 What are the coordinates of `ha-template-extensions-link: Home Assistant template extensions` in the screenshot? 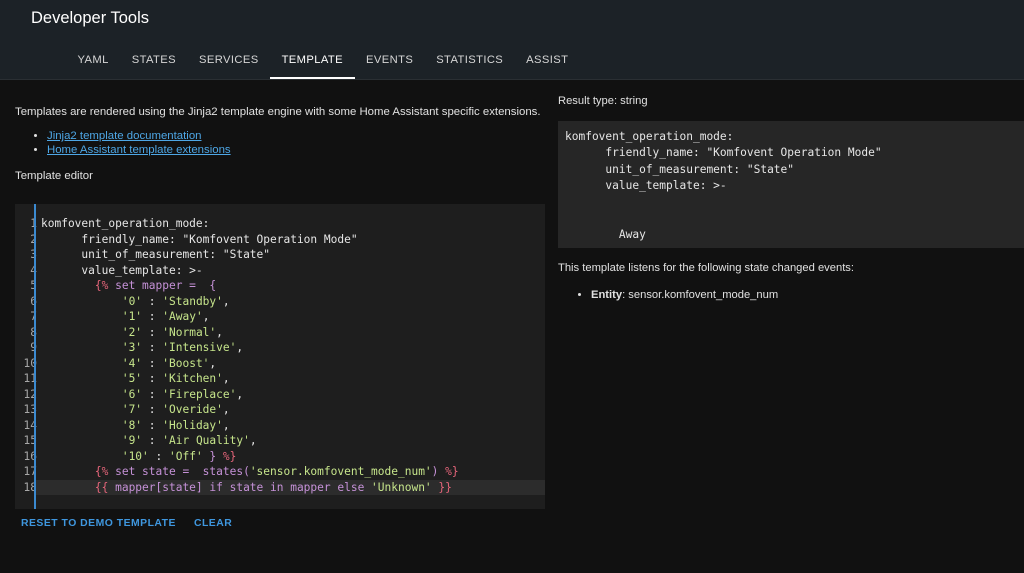 It's located at (139, 150).